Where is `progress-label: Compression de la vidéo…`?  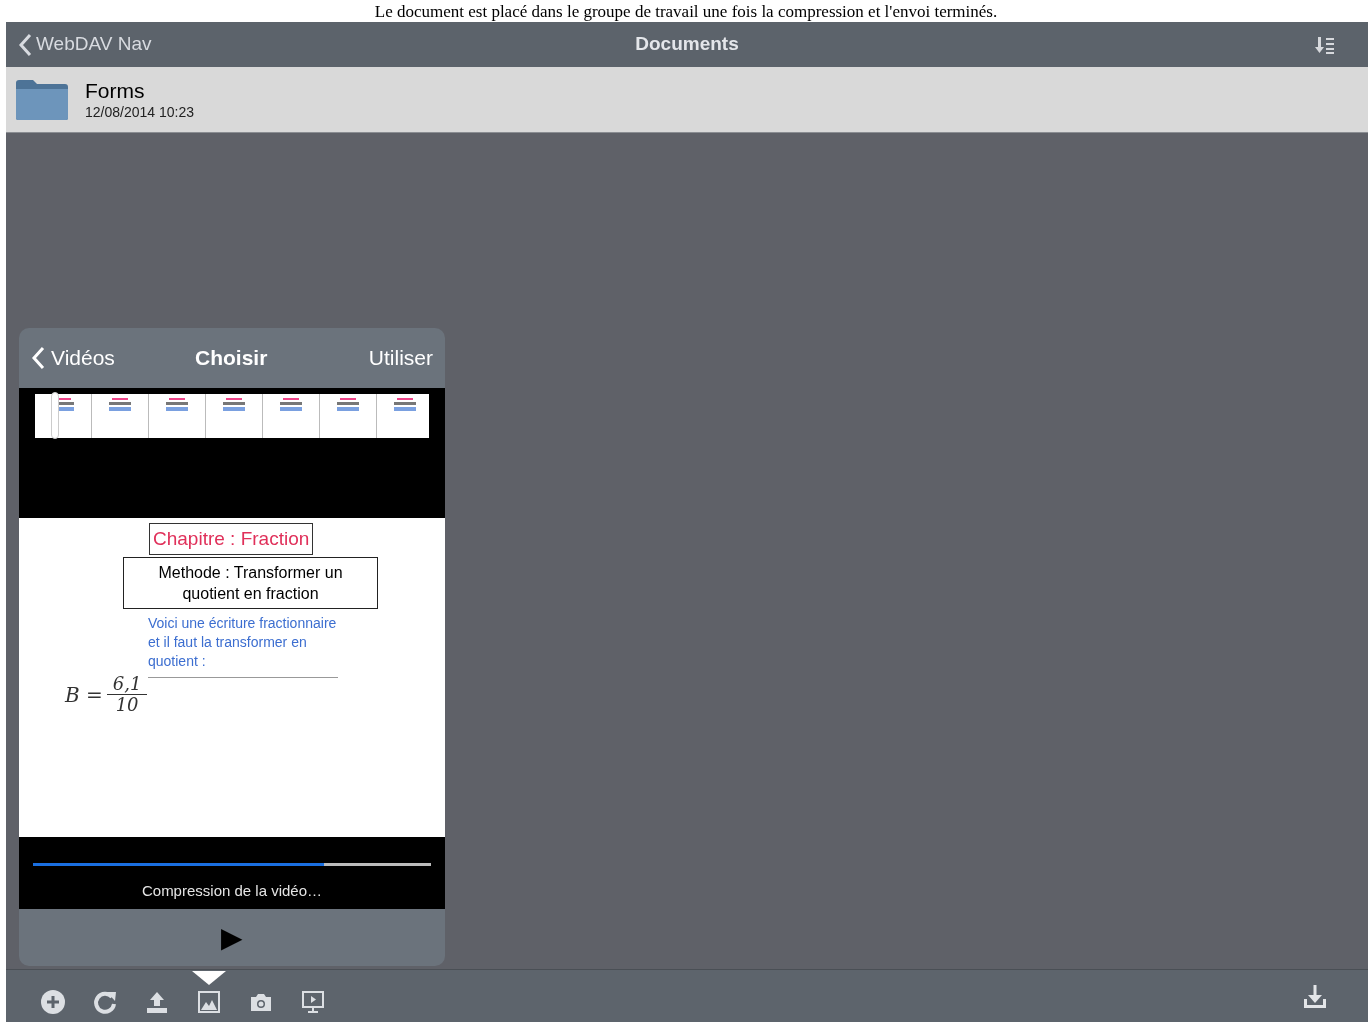
progress-label: Compression de la vidéo… is located at coordinates (232, 891).